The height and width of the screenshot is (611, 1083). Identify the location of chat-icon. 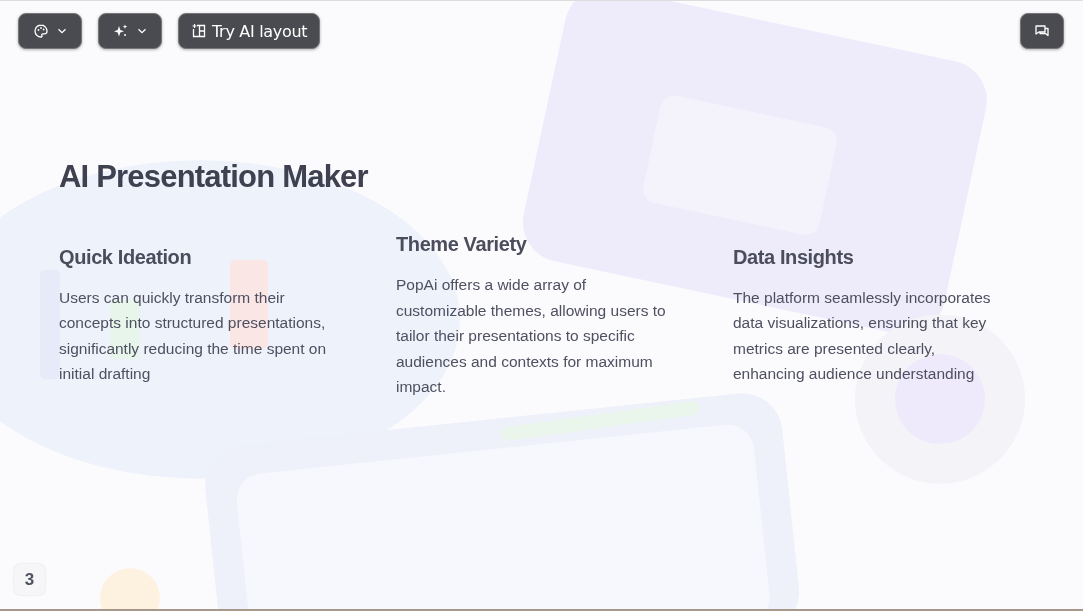
(1042, 31).